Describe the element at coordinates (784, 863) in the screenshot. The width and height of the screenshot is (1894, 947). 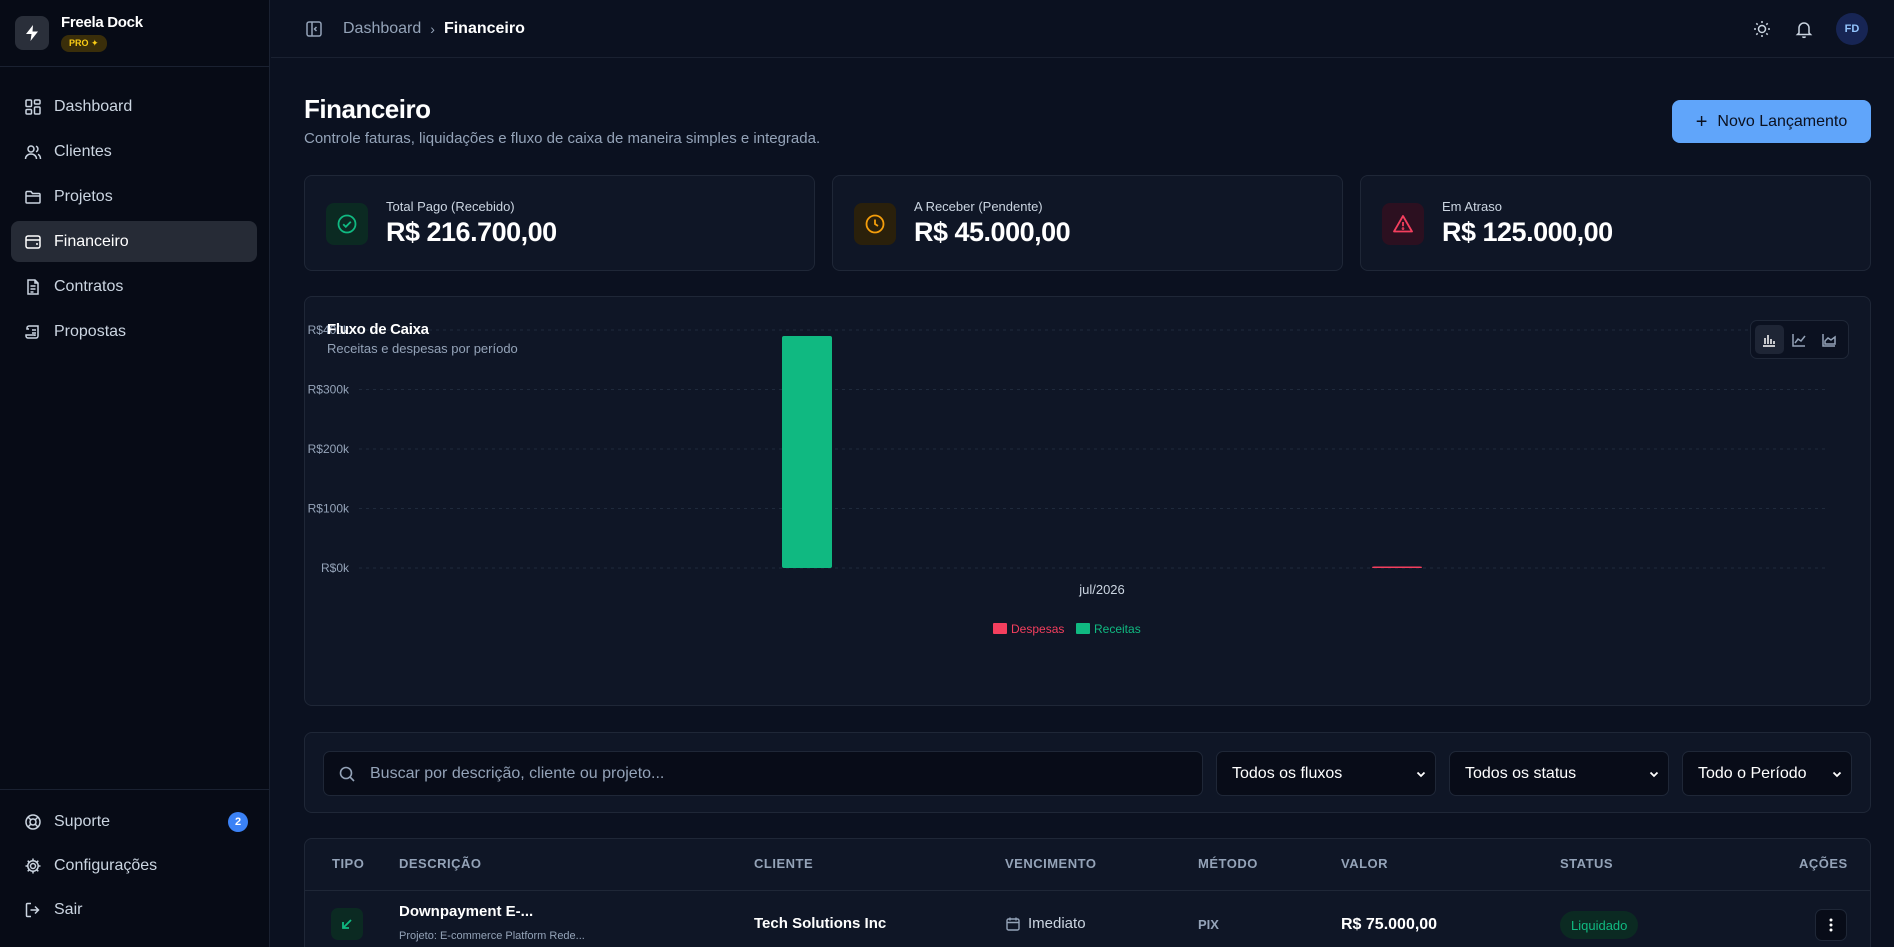
I see `column-header: CLIENTE` at that location.